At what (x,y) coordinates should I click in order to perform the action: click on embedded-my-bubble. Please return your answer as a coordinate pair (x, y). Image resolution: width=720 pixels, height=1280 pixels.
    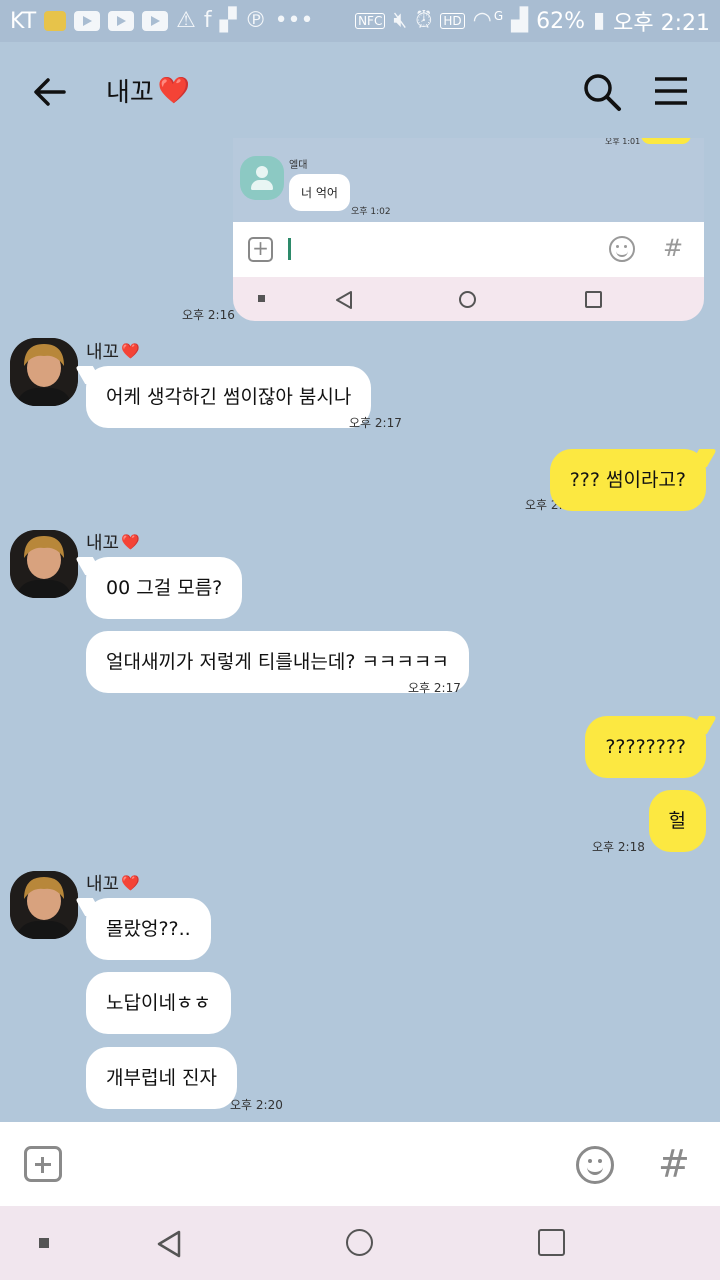
    Looking at the image, I should click on (666, 141).